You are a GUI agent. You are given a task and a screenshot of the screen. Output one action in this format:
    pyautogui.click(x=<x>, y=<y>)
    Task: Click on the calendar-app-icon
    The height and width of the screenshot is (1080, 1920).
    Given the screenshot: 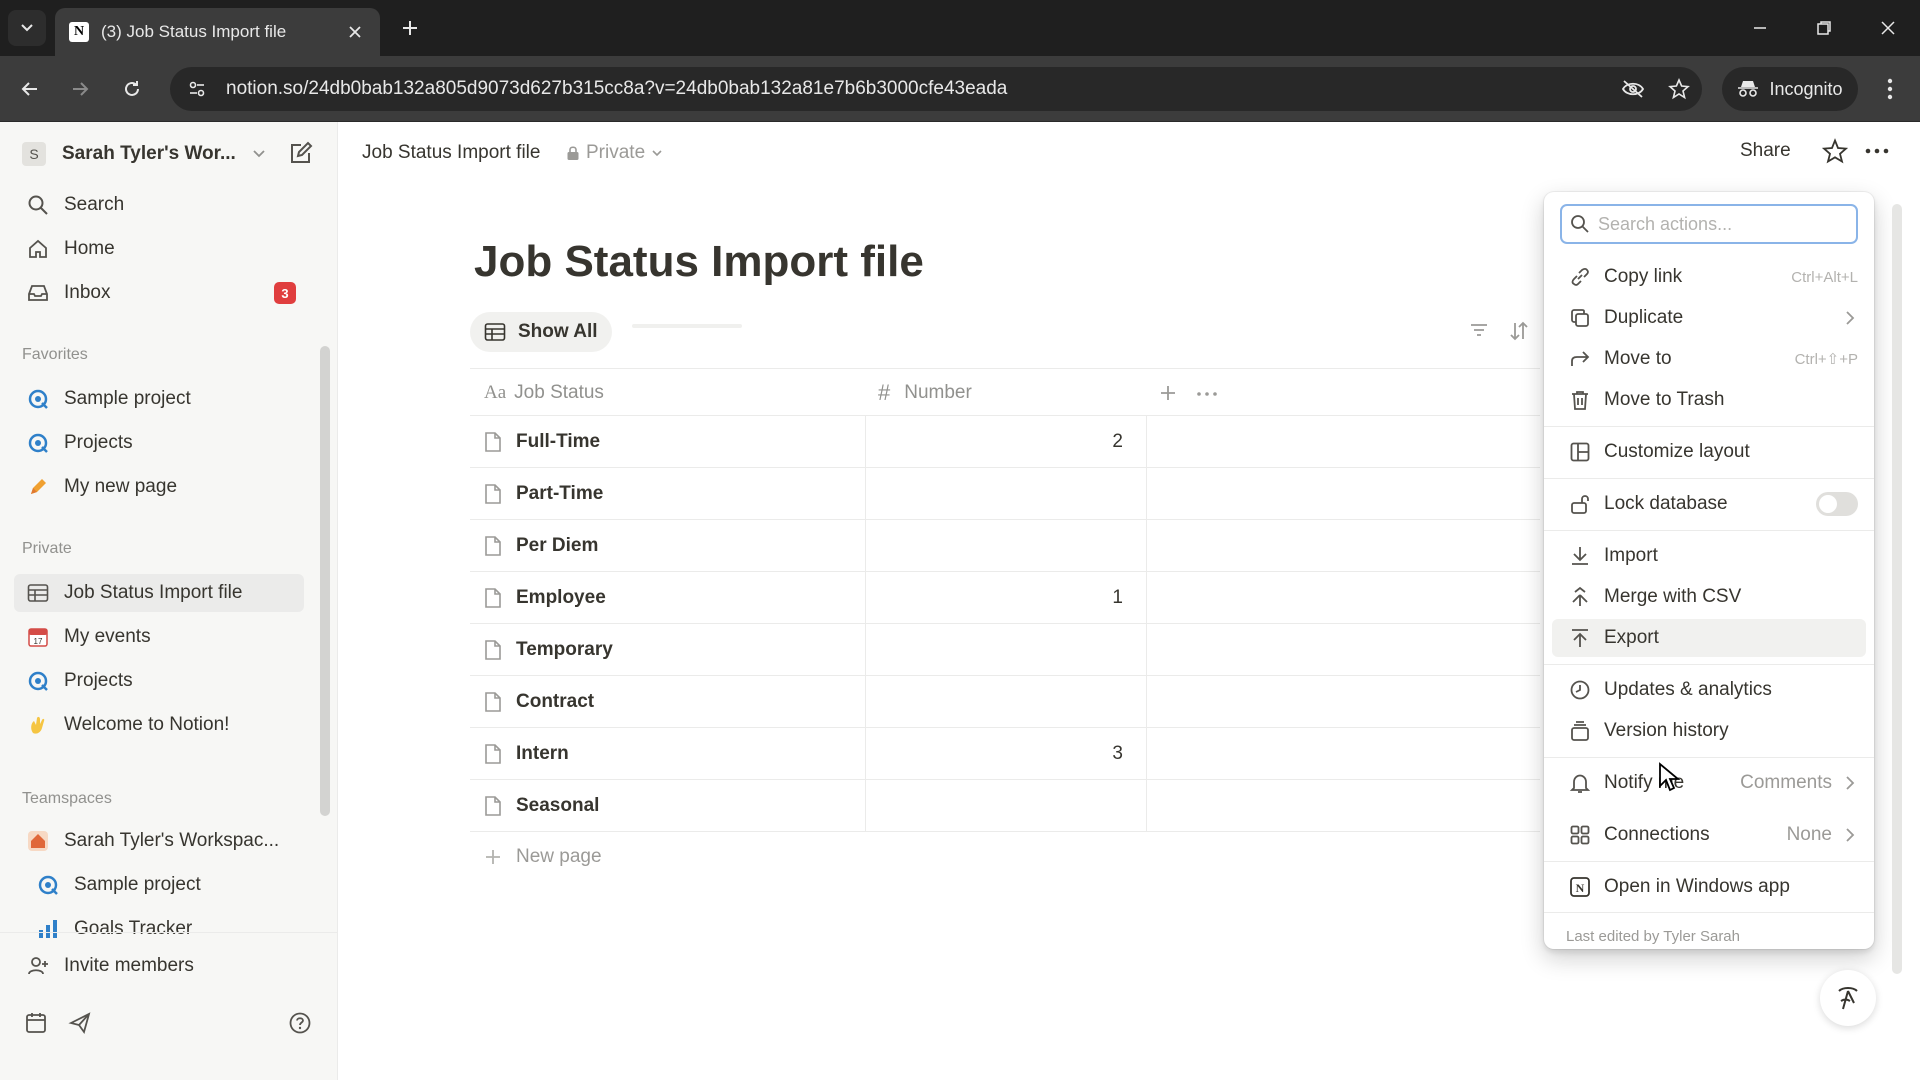 What is the action you would take?
    pyautogui.click(x=36, y=1023)
    